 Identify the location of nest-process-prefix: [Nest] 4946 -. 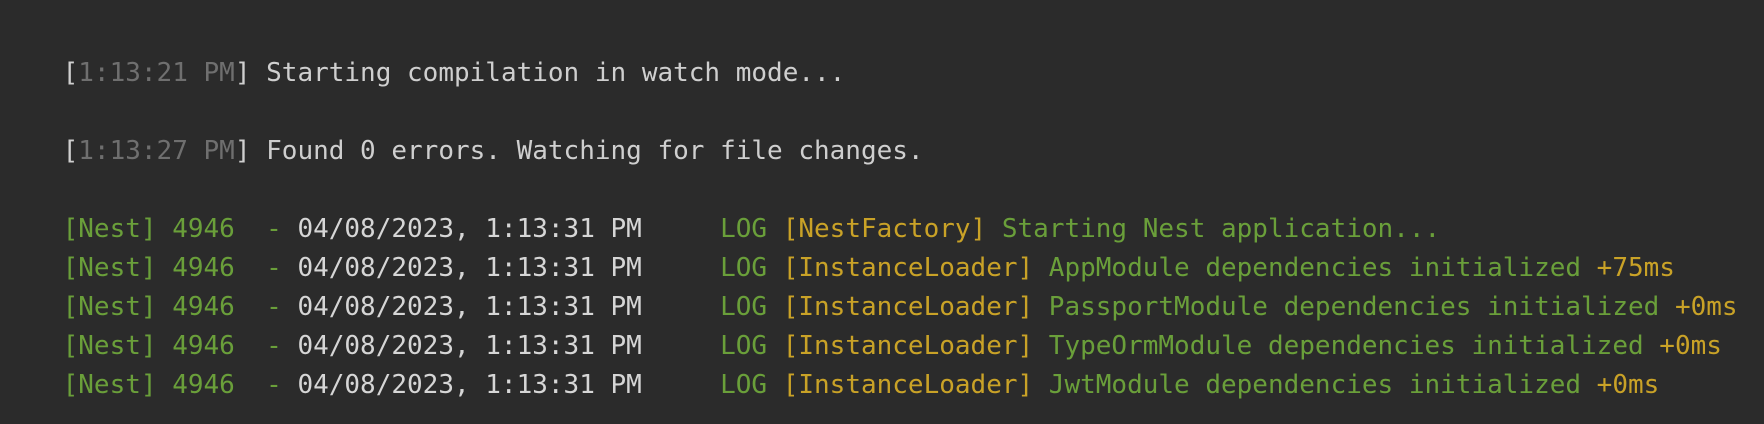
(180, 385).